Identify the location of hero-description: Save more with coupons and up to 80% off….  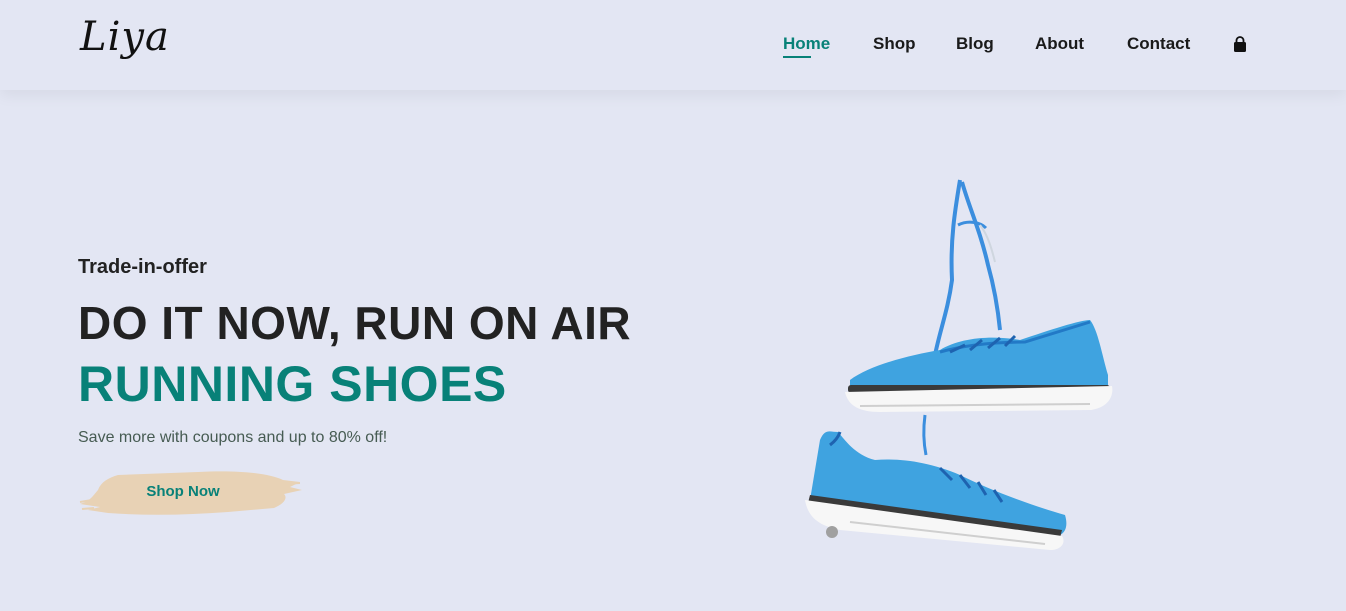
(233, 437).